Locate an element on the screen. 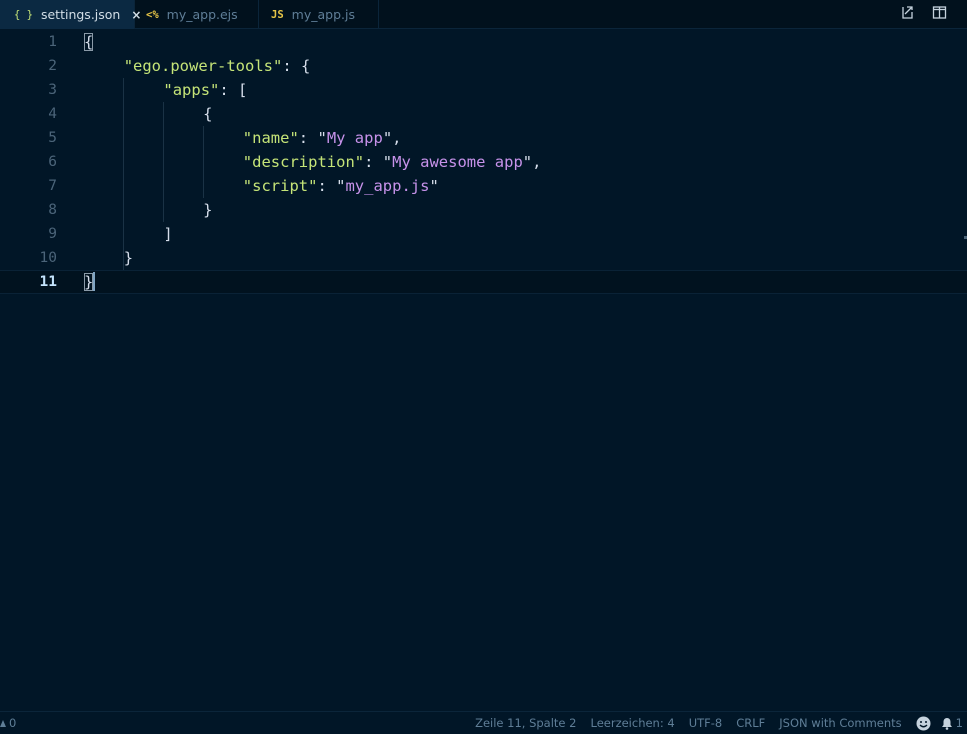 The width and height of the screenshot is (967, 734). tab-label: my_app.js is located at coordinates (323, 14).